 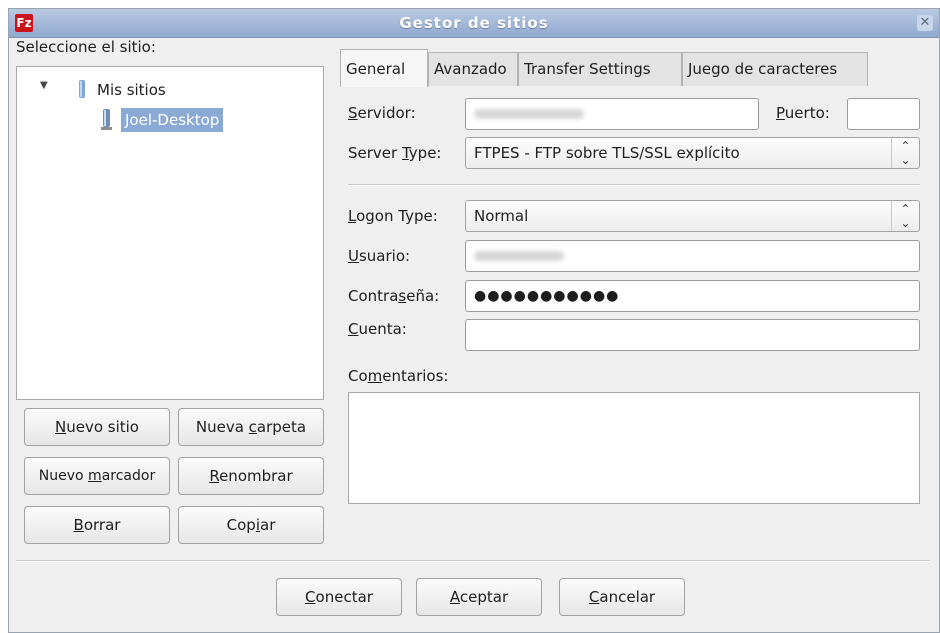 I want to click on tab-general: General, so click(x=384, y=68).